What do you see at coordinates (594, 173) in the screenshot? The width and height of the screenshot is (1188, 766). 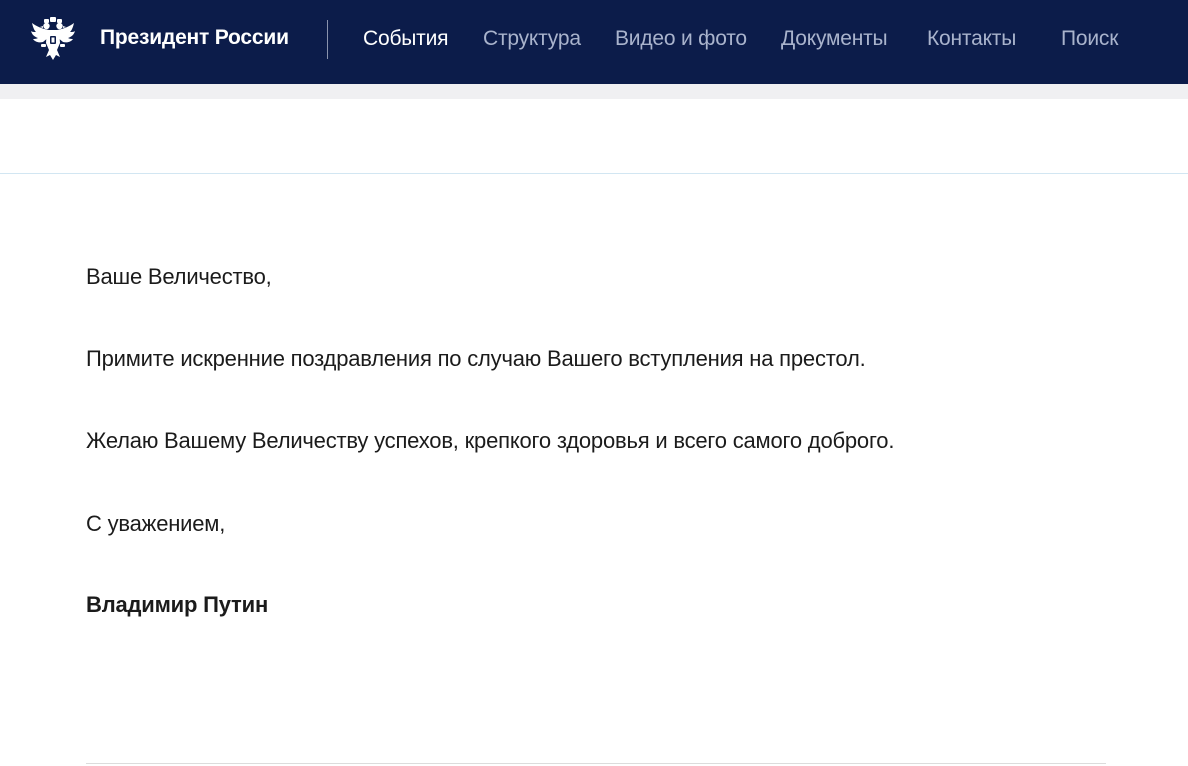 I see `content-top-divider` at bounding box center [594, 173].